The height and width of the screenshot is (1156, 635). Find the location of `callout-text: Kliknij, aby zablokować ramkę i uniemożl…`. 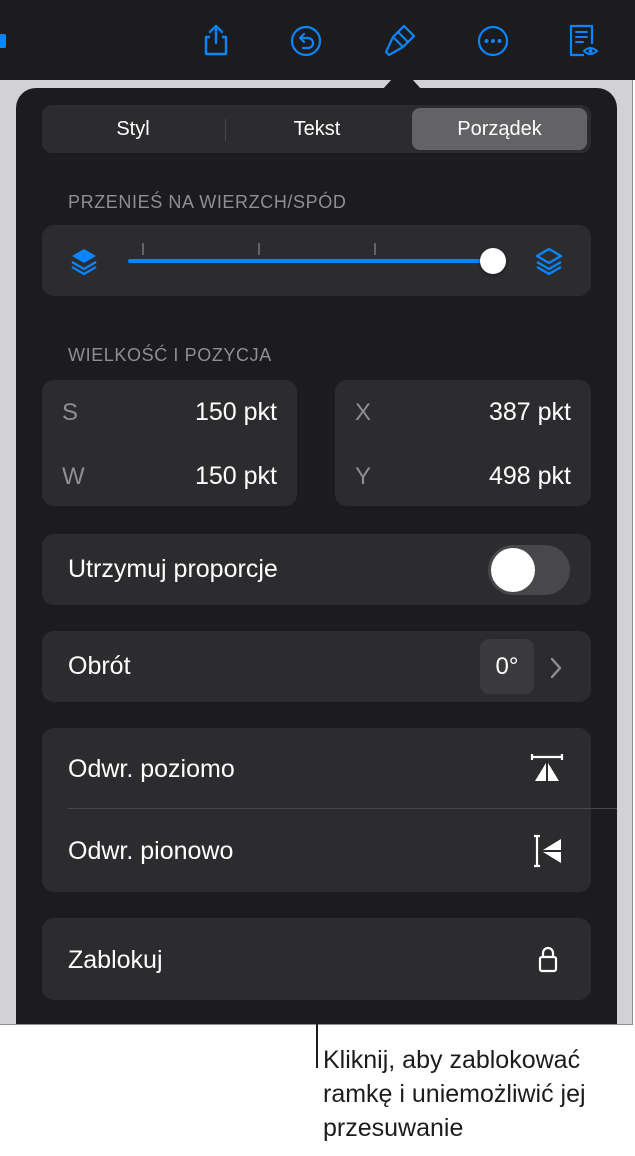

callout-text: Kliknij, aby zablokować ramkę i uniemożl… is located at coordinates (454, 1094).